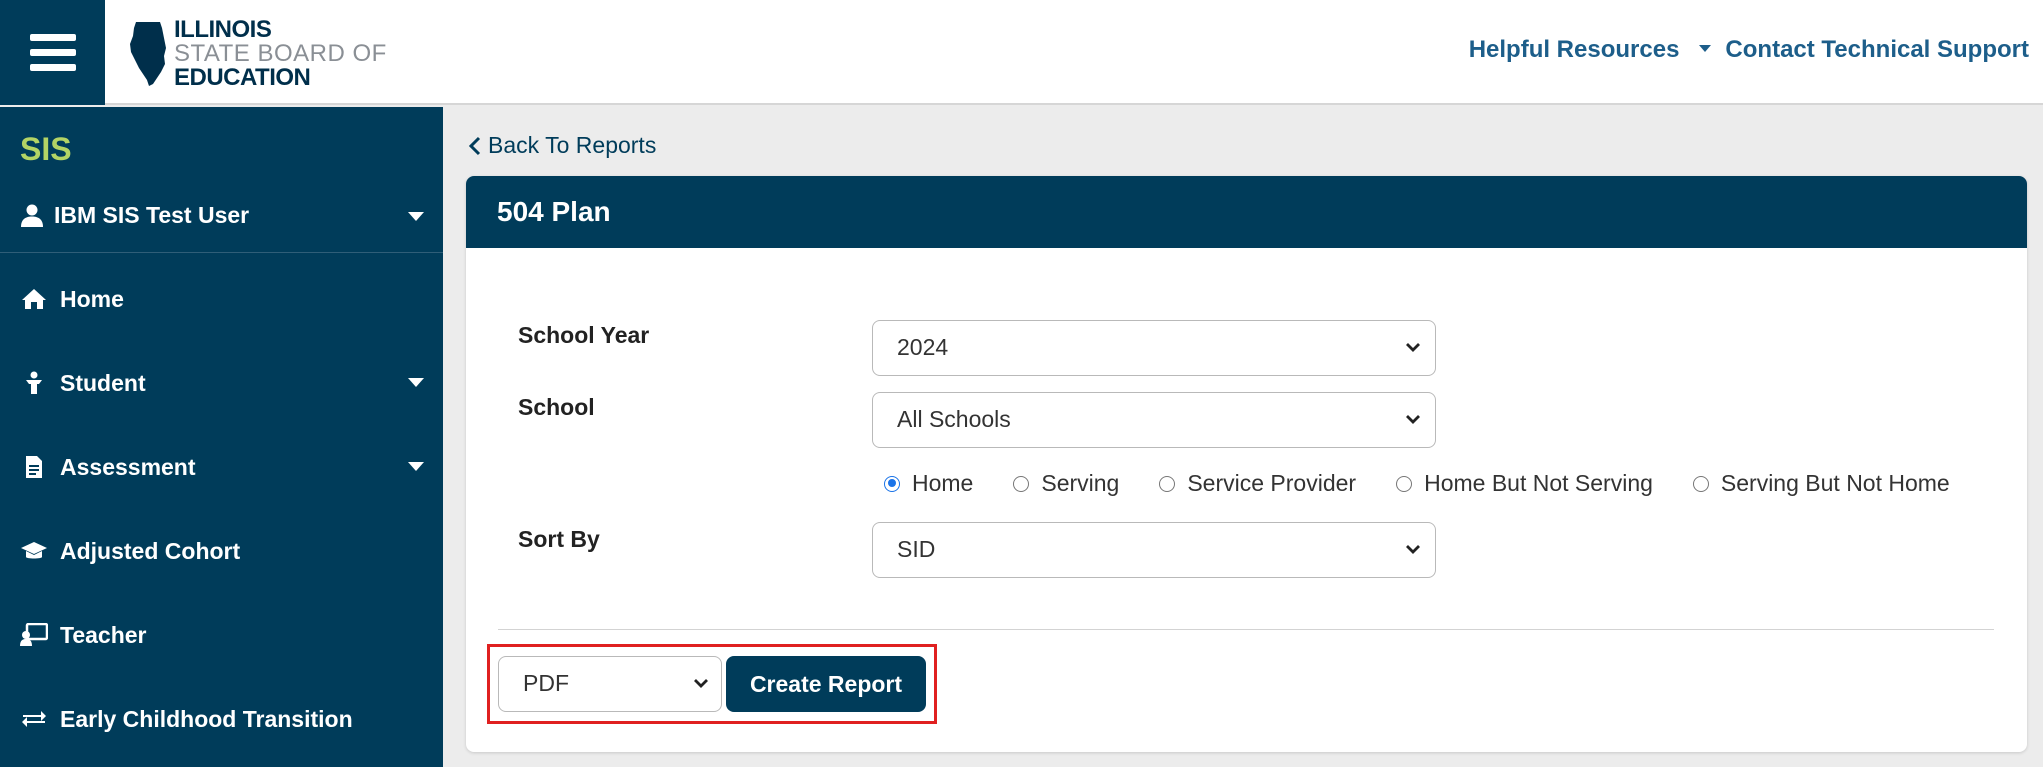  I want to click on school-year-label: School Year, so click(584, 335).